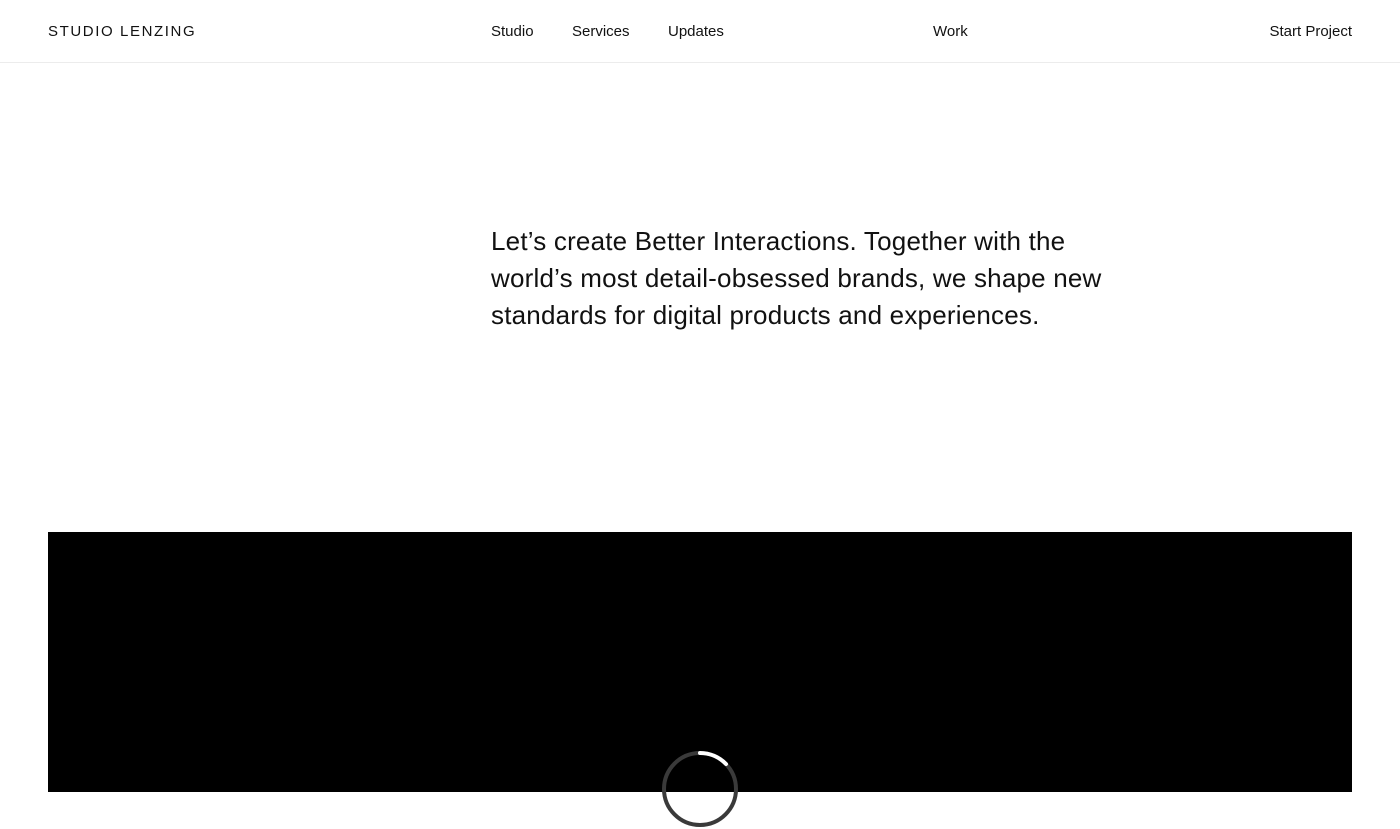 The image size is (1400, 829). I want to click on loading-spinner-icon, so click(700, 788).